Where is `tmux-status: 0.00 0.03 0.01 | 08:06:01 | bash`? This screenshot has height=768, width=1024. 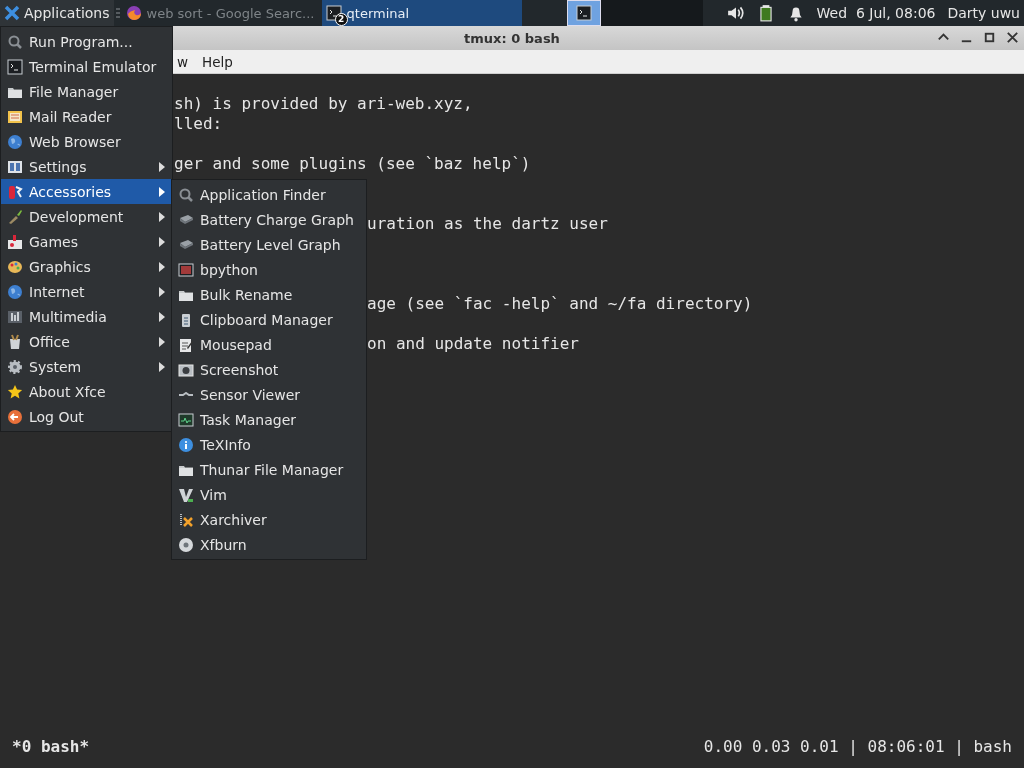
tmux-status: 0.00 0.03 0.01 | 08:06:01 | bash is located at coordinates (857, 746).